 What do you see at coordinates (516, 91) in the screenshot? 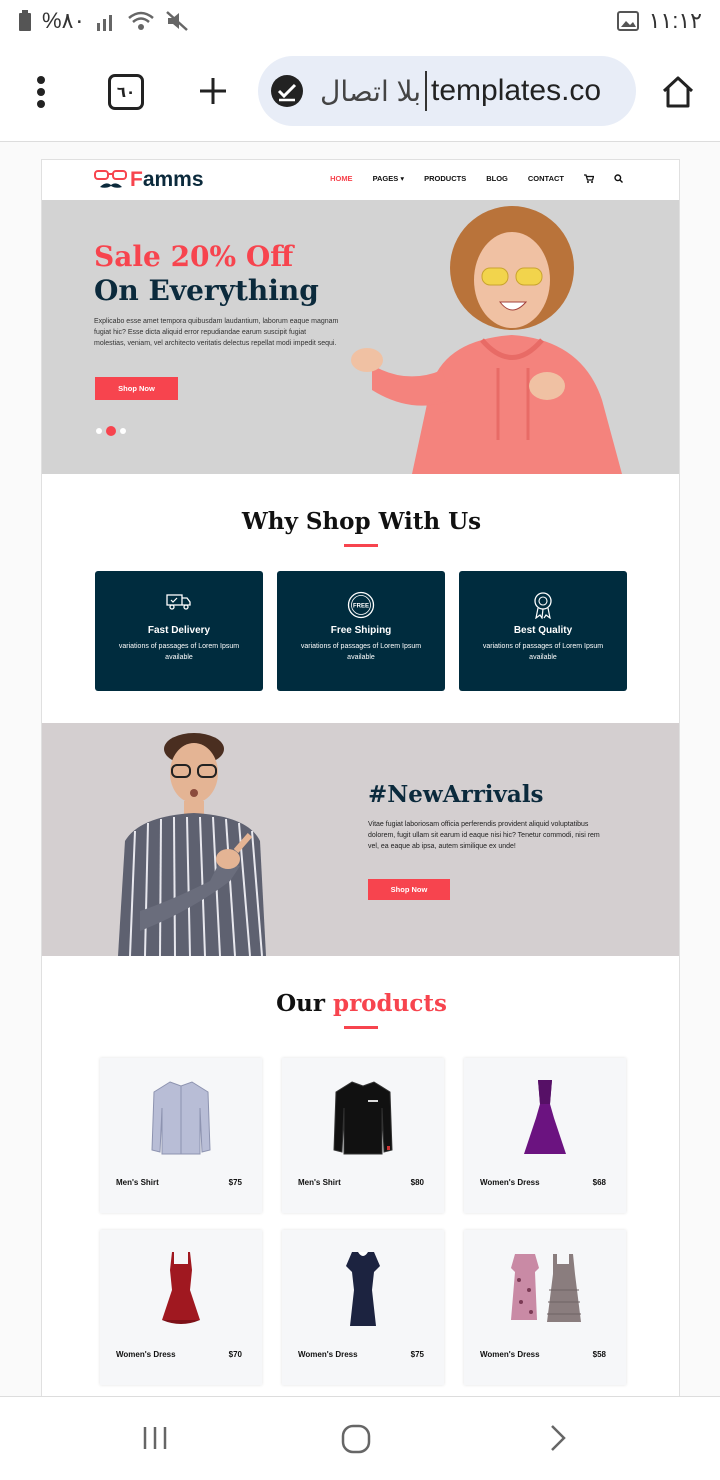
I see `url-text: templates.co` at bounding box center [516, 91].